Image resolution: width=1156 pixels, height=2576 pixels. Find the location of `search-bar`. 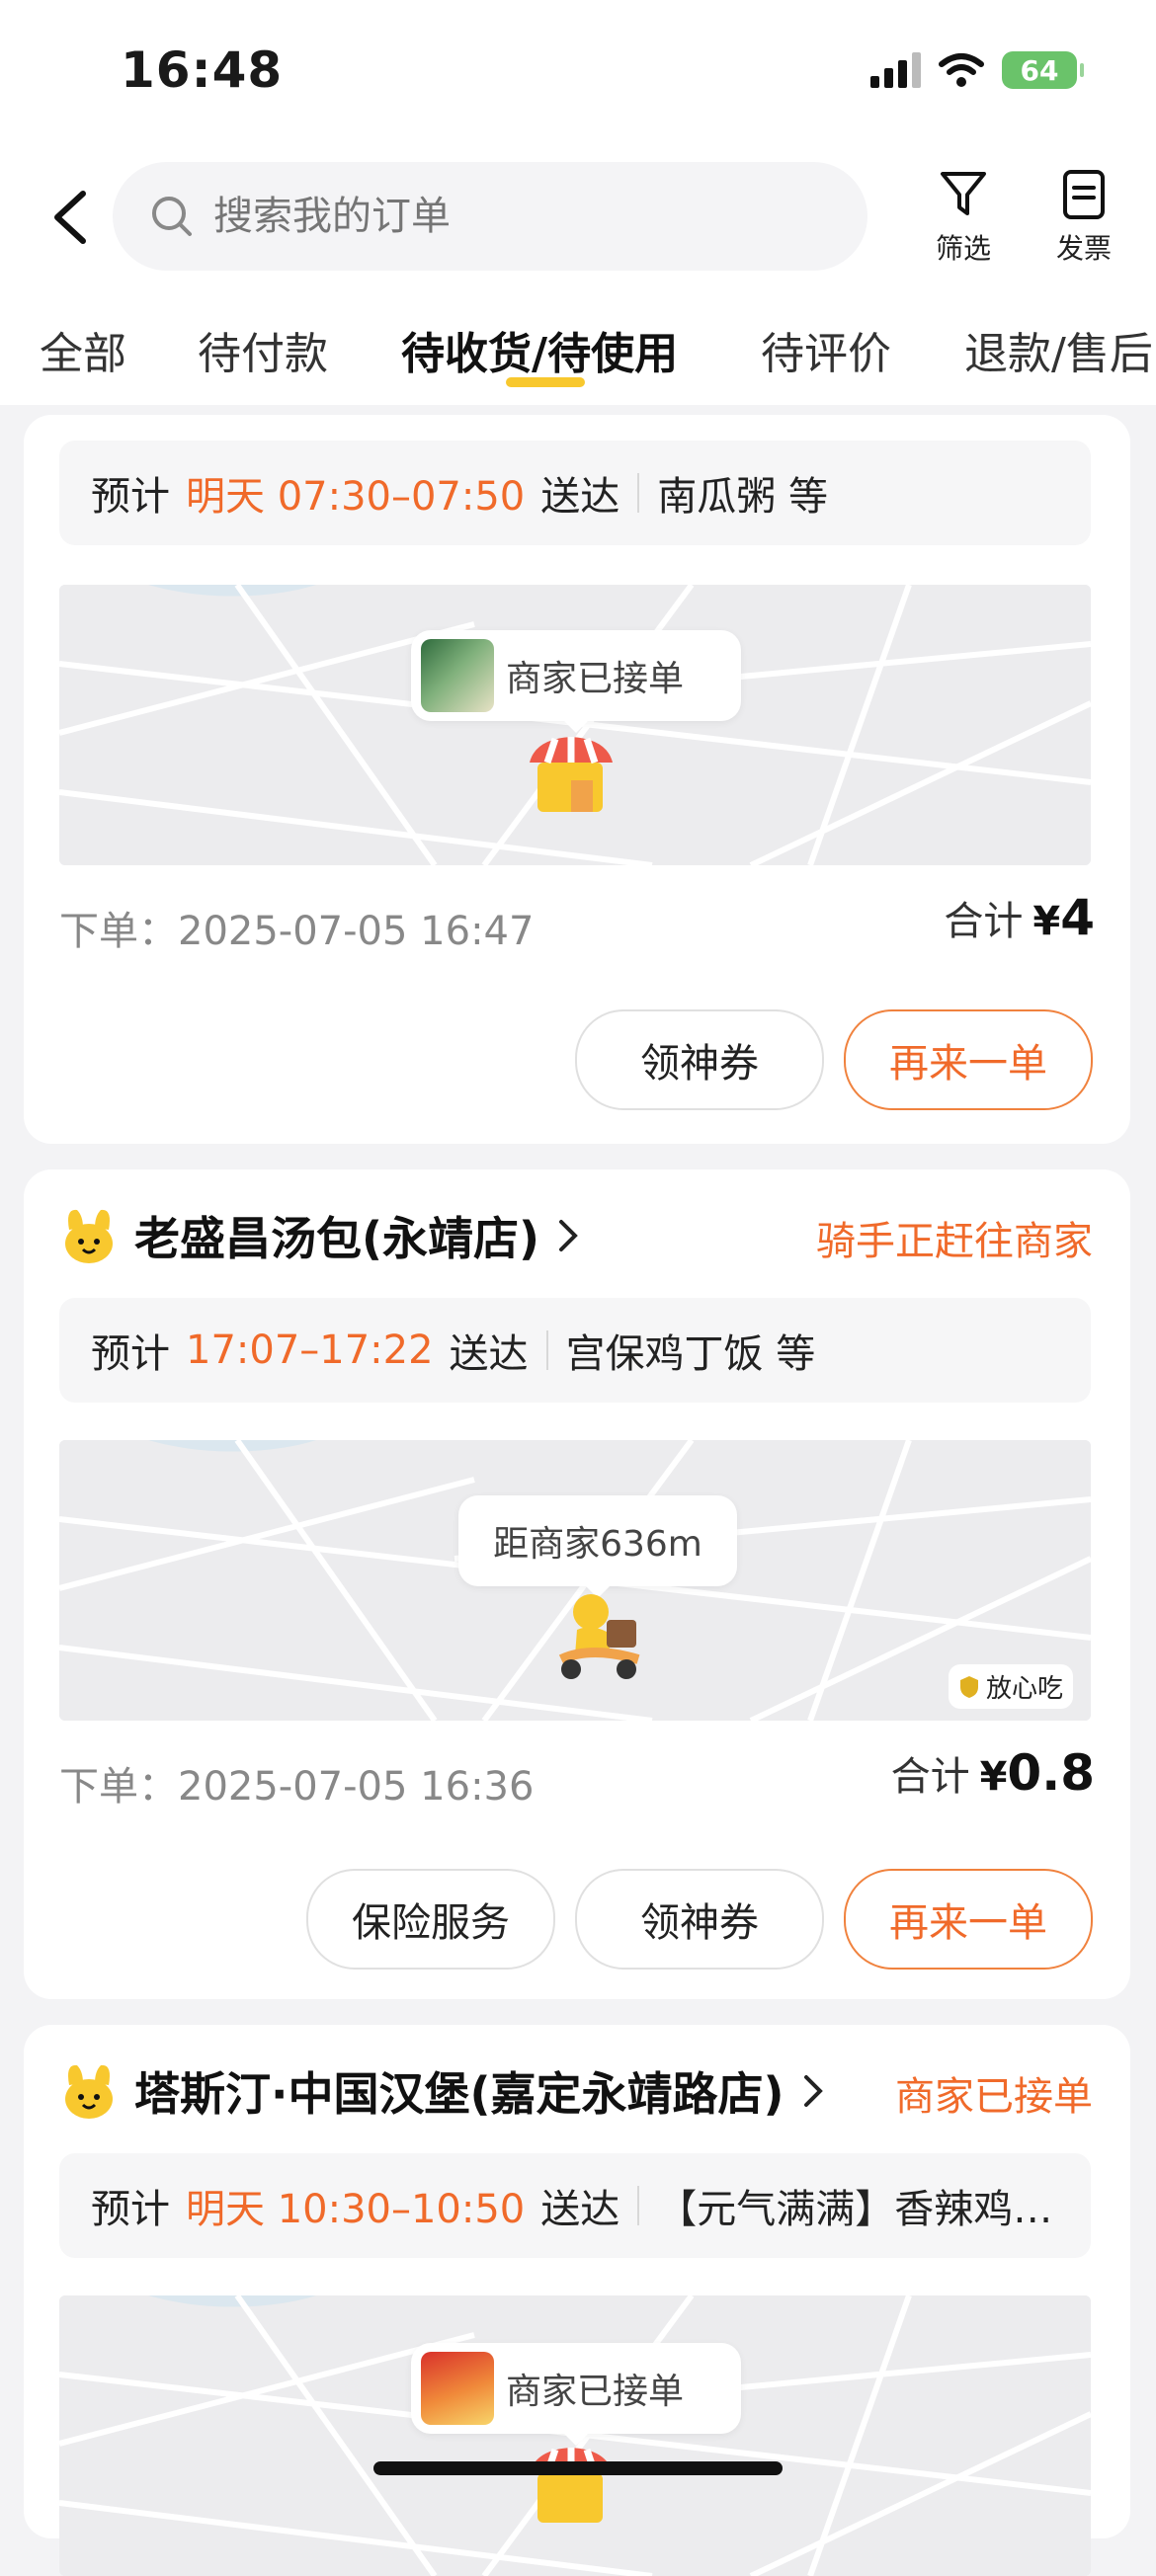

search-bar is located at coordinates (490, 216).